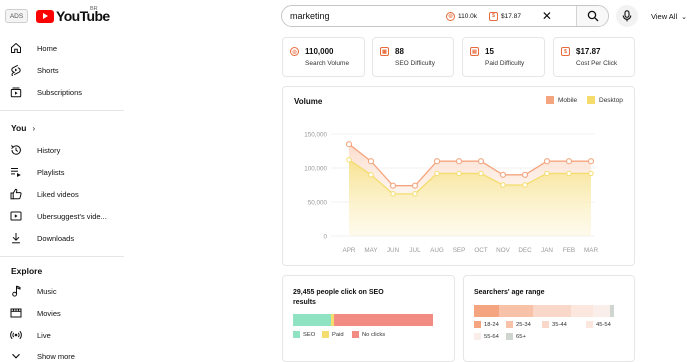  Describe the element at coordinates (16, 356) in the screenshot. I see `chevron-down-icon` at that location.